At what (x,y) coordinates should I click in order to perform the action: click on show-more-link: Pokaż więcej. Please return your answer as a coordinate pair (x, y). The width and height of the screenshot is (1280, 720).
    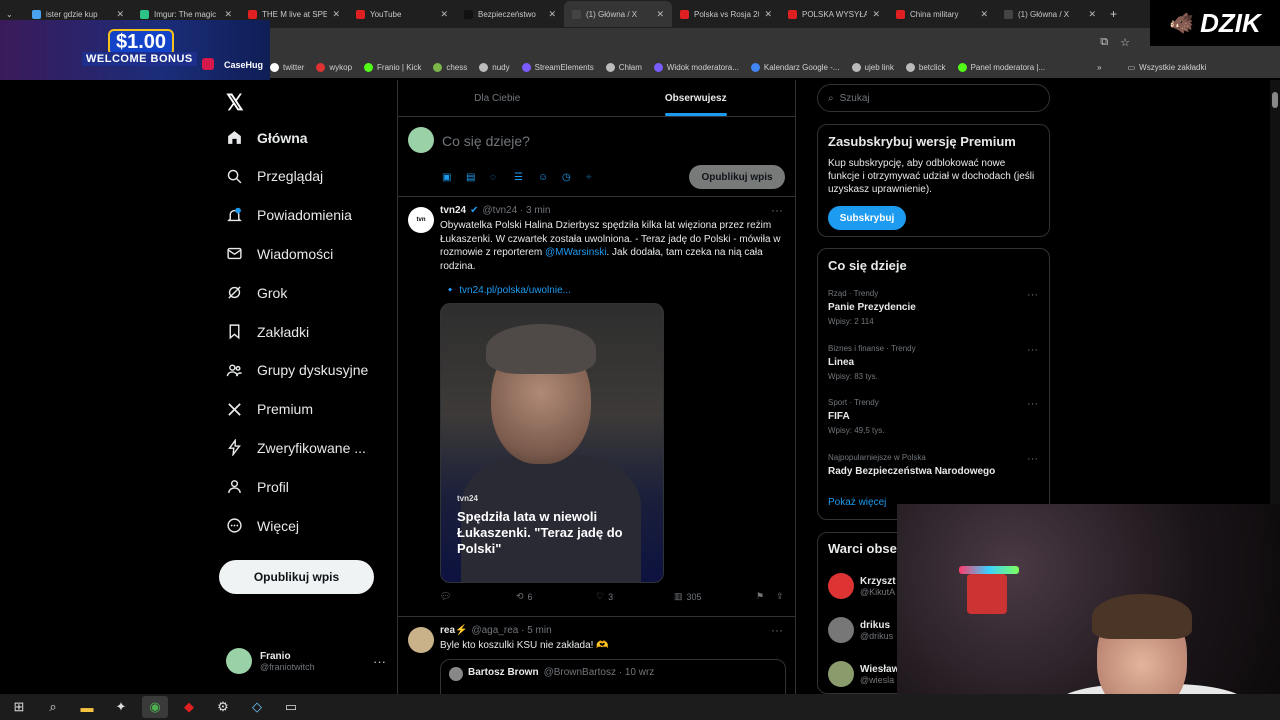
    Looking at the image, I should click on (857, 502).